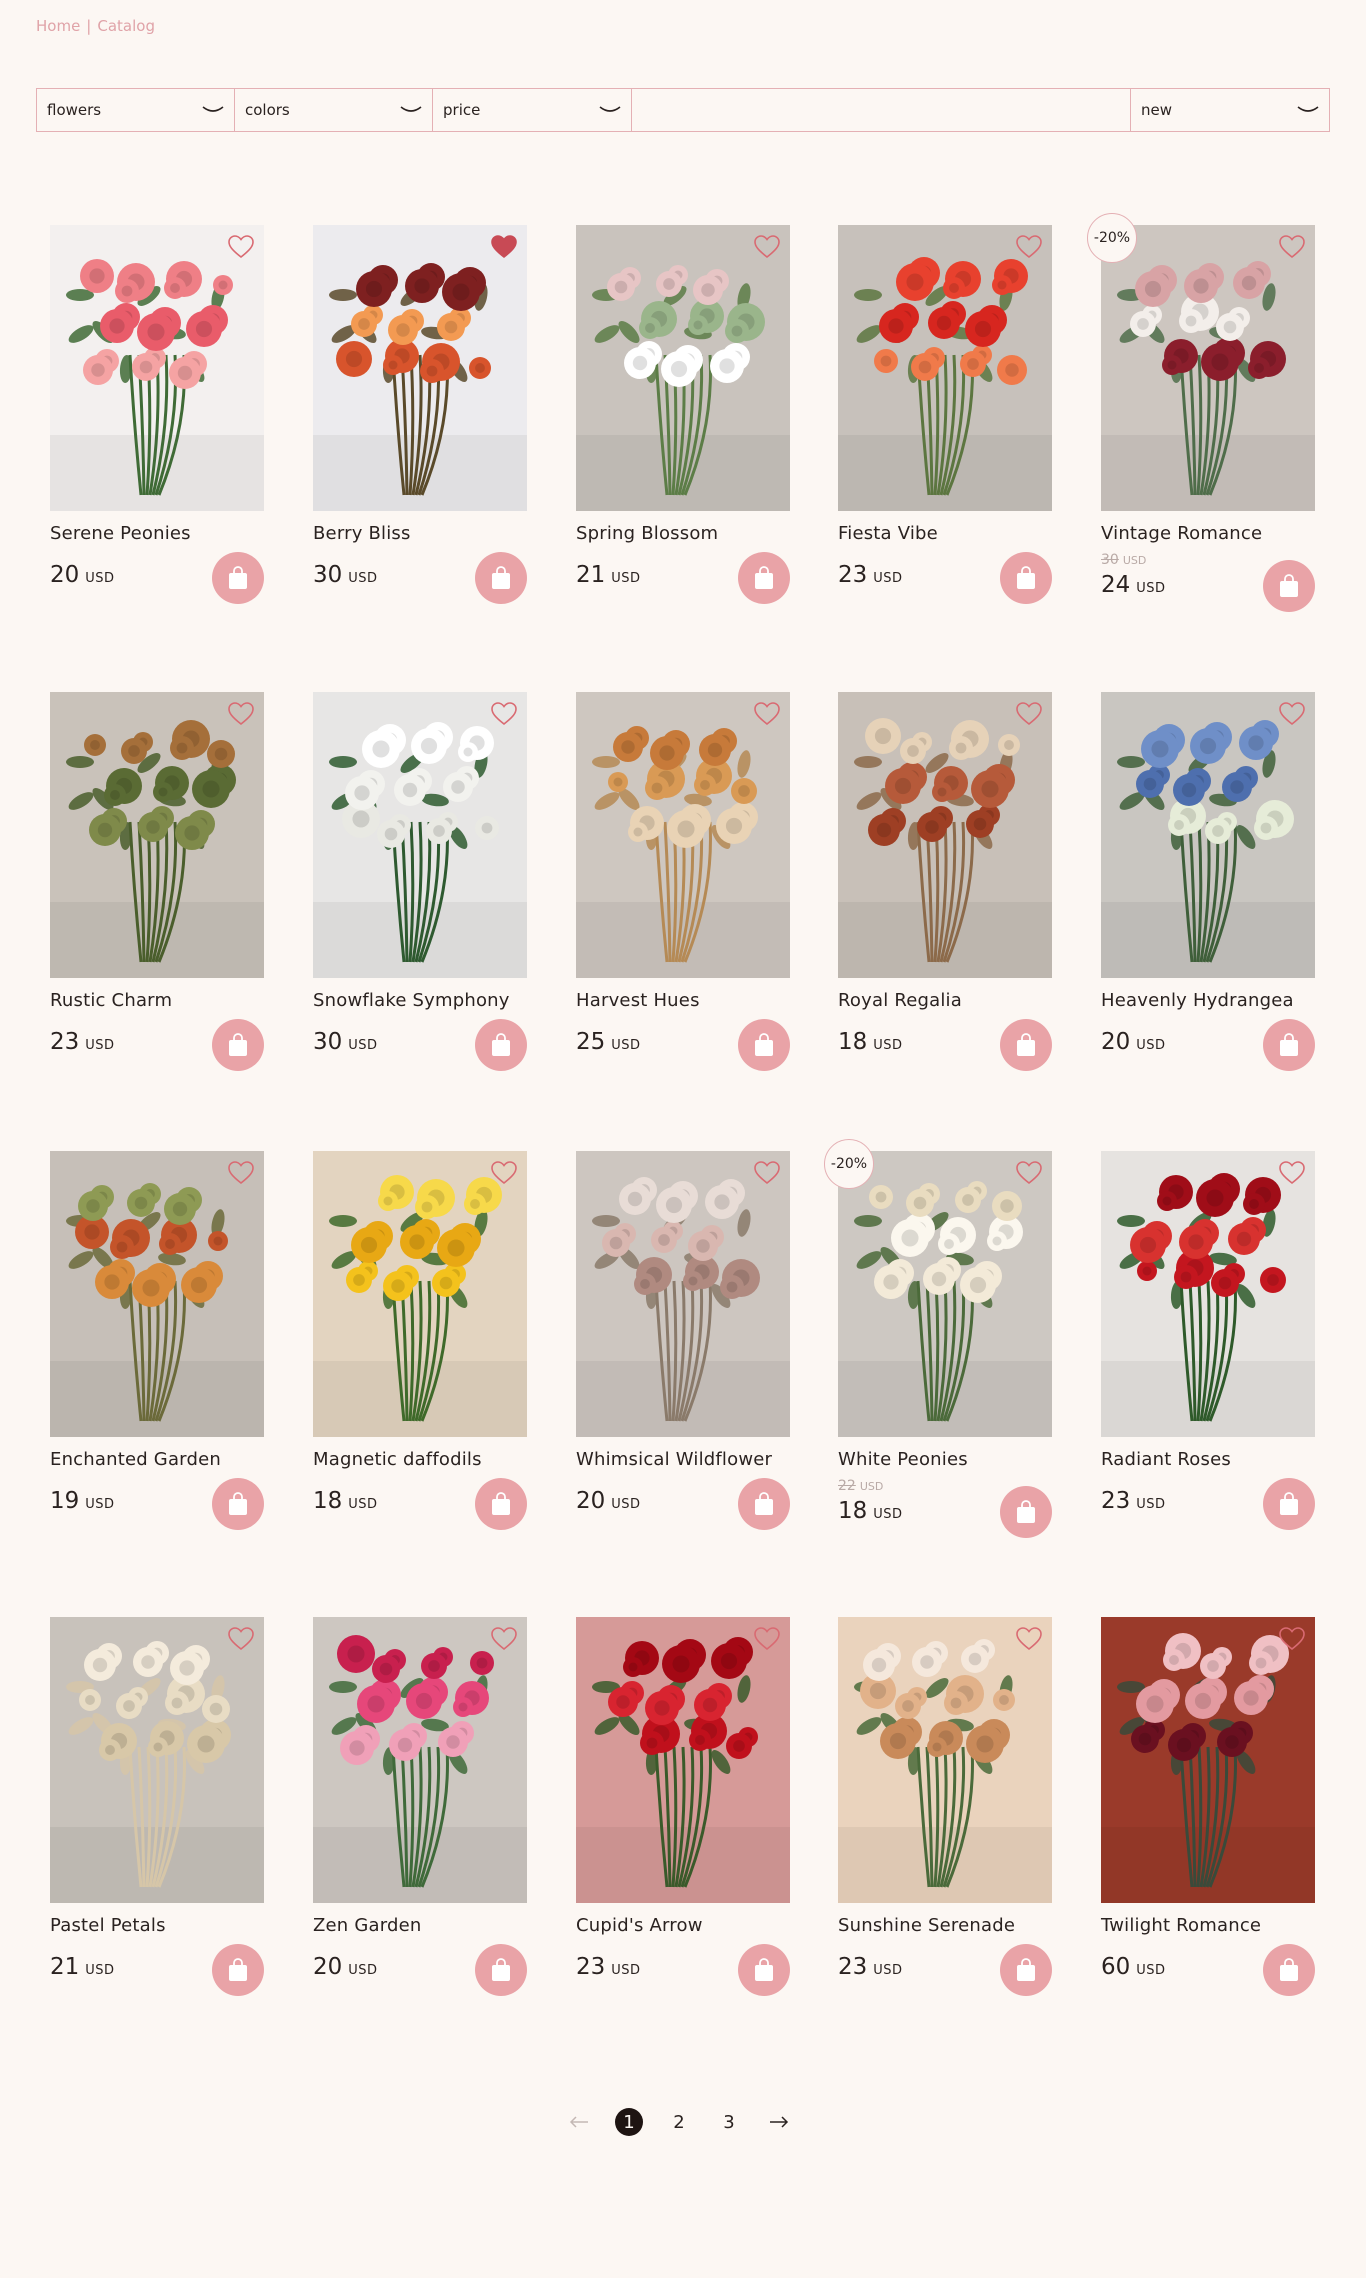 The height and width of the screenshot is (2278, 1366). Describe the element at coordinates (157, 1925) in the screenshot. I see `product-name: Pastel Petals` at that location.